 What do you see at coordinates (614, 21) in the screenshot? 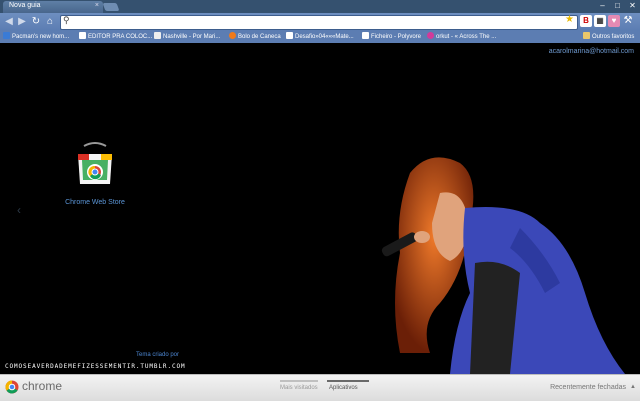
I see `extension-heart-icon: ♥` at bounding box center [614, 21].